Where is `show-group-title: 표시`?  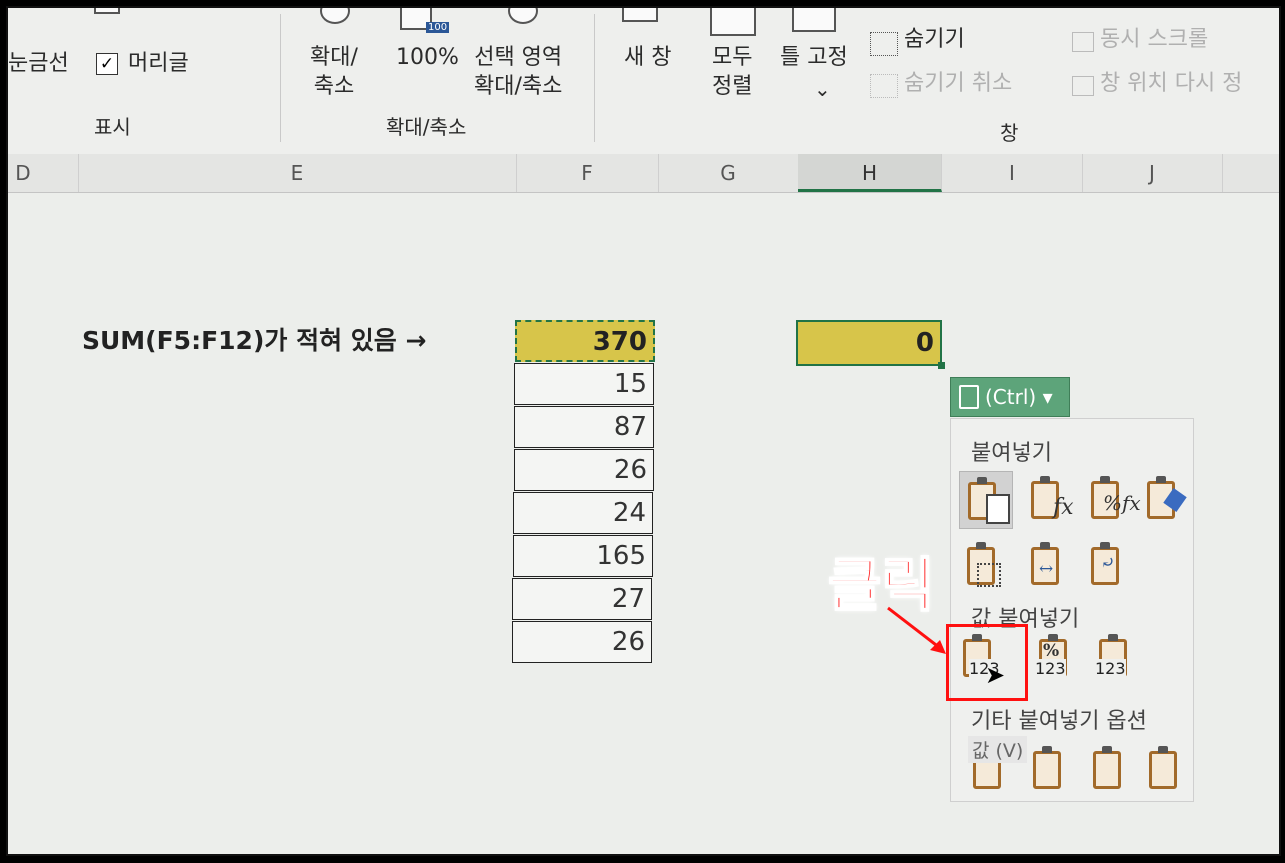 show-group-title: 표시 is located at coordinates (112, 127).